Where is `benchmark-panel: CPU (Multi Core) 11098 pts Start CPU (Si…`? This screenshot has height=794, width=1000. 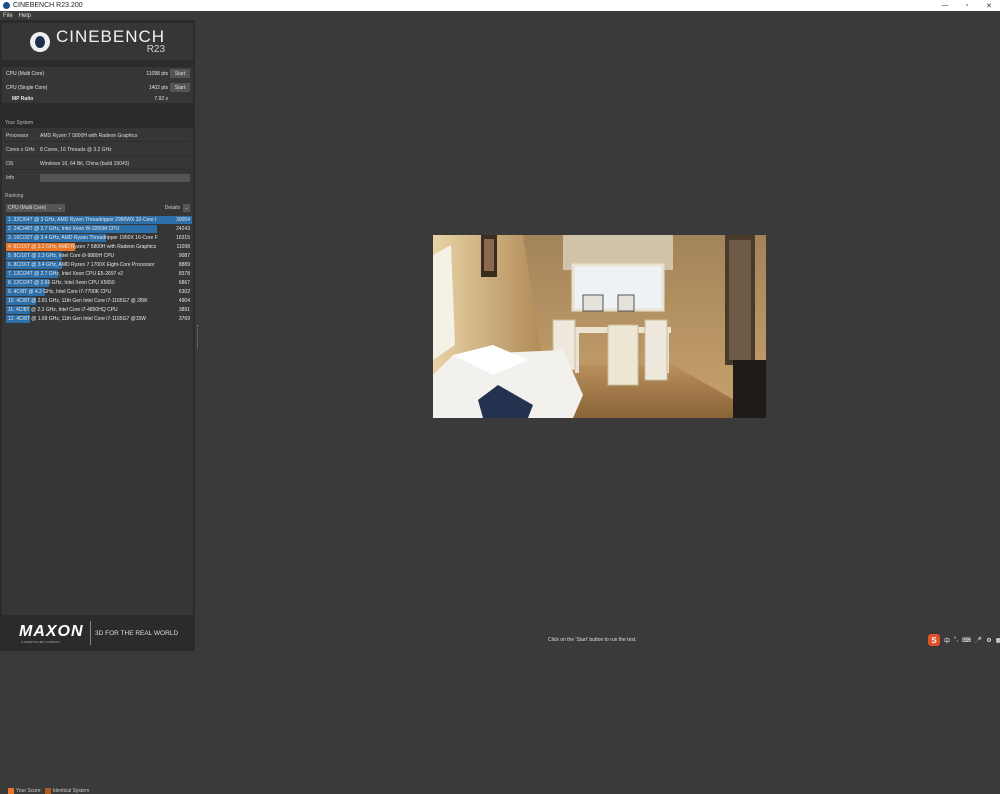
benchmark-panel: CPU (Multi Core) 11098 pts Start CPU (Si… is located at coordinates (97, 85).